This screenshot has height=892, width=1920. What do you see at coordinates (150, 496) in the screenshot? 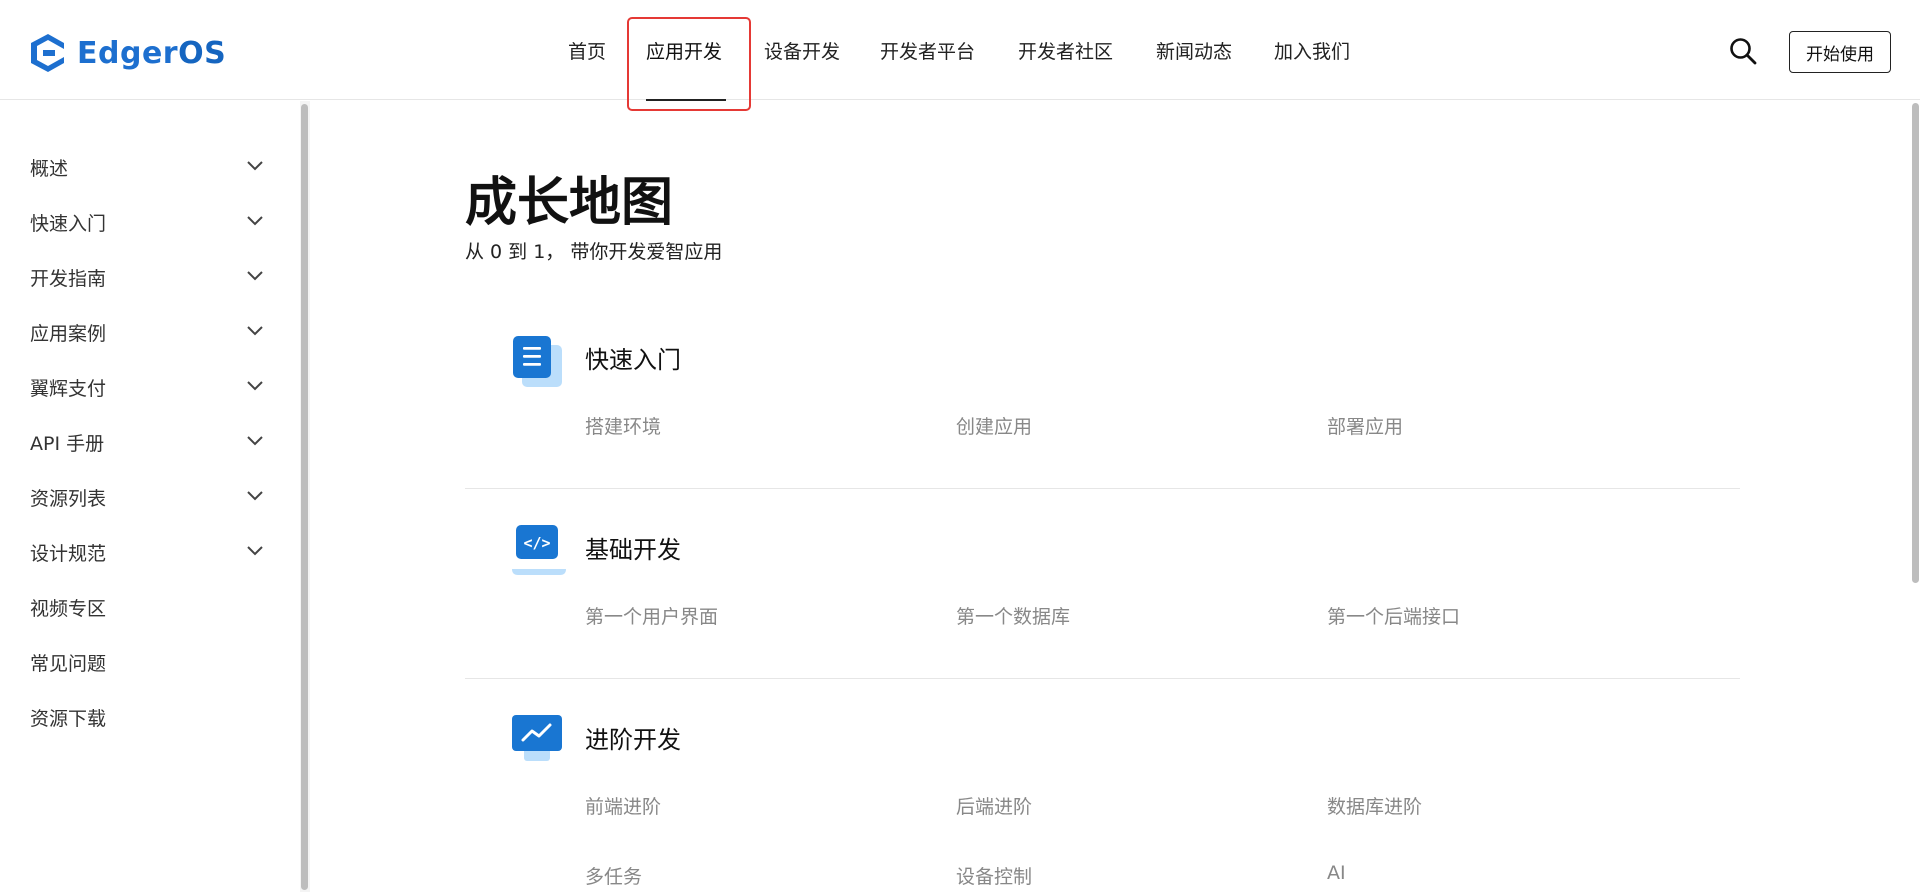
I see `sidebar-item-resource-list: 资源列表` at bounding box center [150, 496].